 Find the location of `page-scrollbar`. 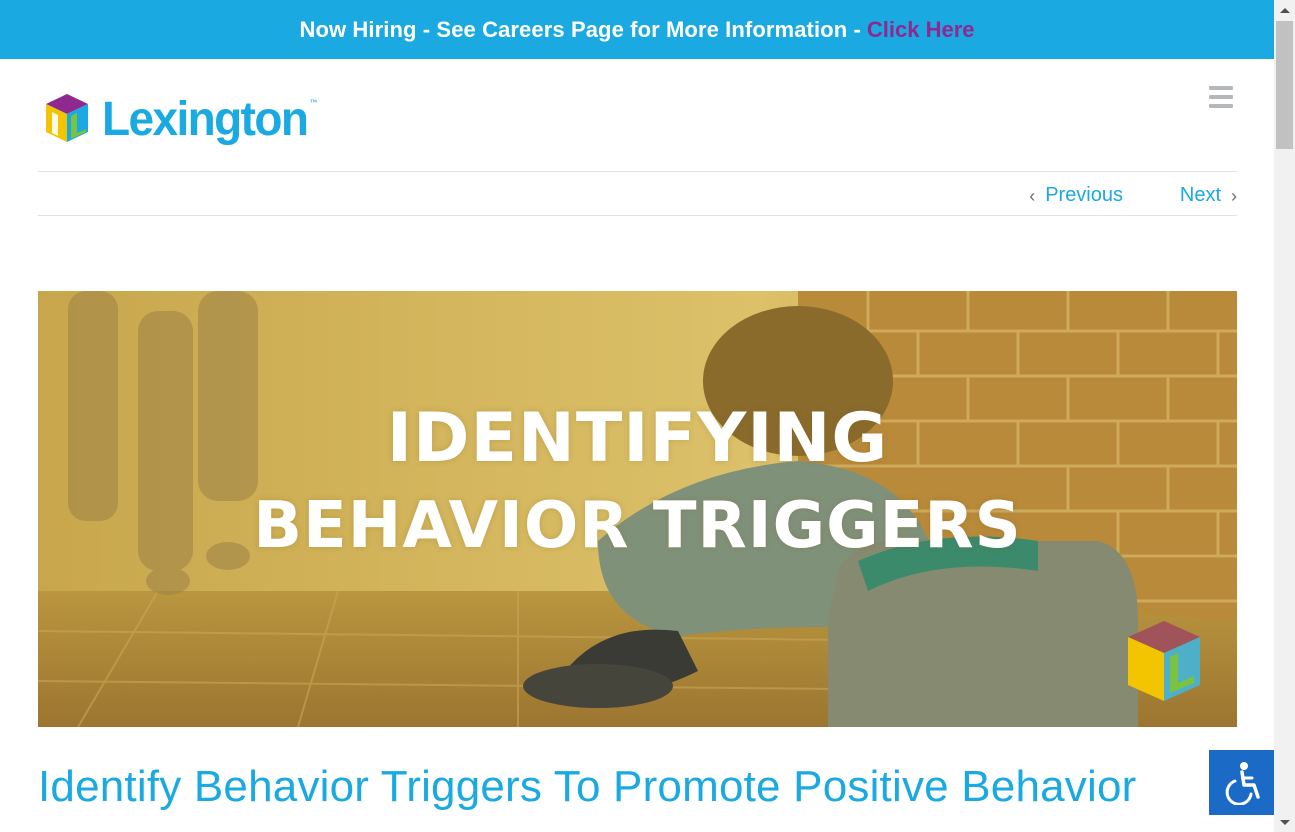

page-scrollbar is located at coordinates (1284, 416).